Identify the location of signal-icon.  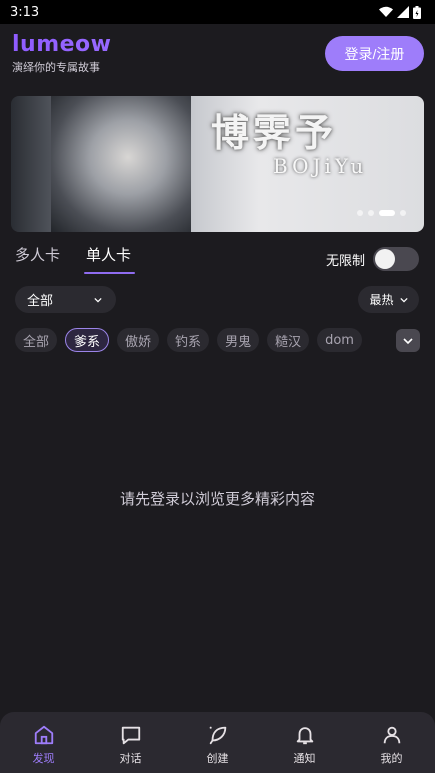
(403, 12).